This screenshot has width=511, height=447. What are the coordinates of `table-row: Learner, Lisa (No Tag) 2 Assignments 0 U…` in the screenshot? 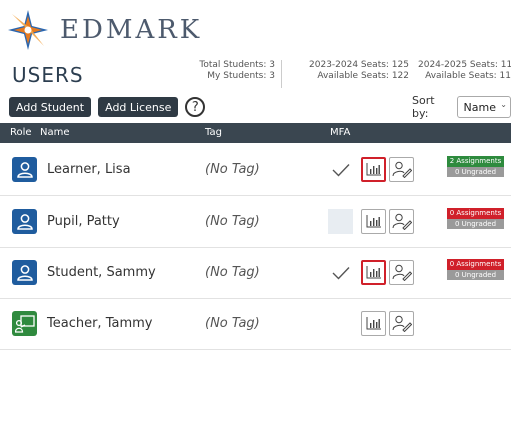 It's located at (255, 170).